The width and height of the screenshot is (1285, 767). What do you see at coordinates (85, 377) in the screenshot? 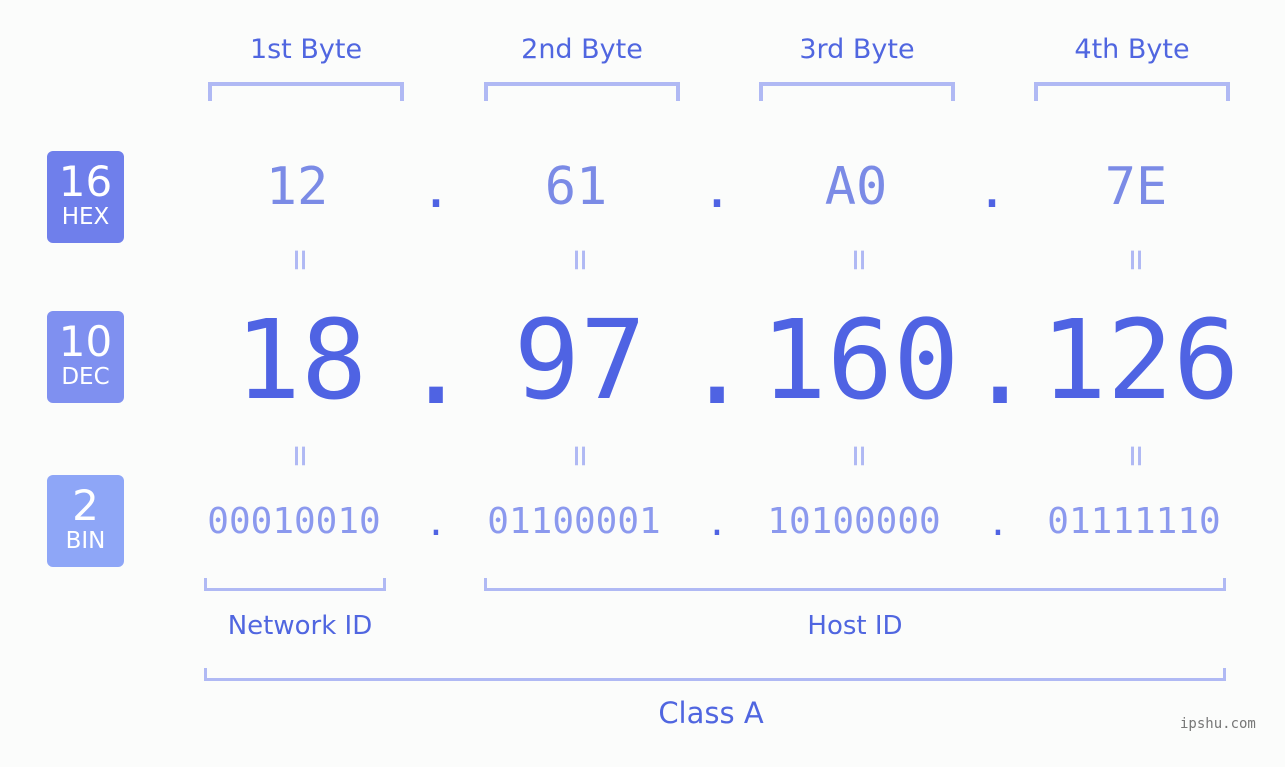
I see `dec-label: DEC` at bounding box center [85, 377].